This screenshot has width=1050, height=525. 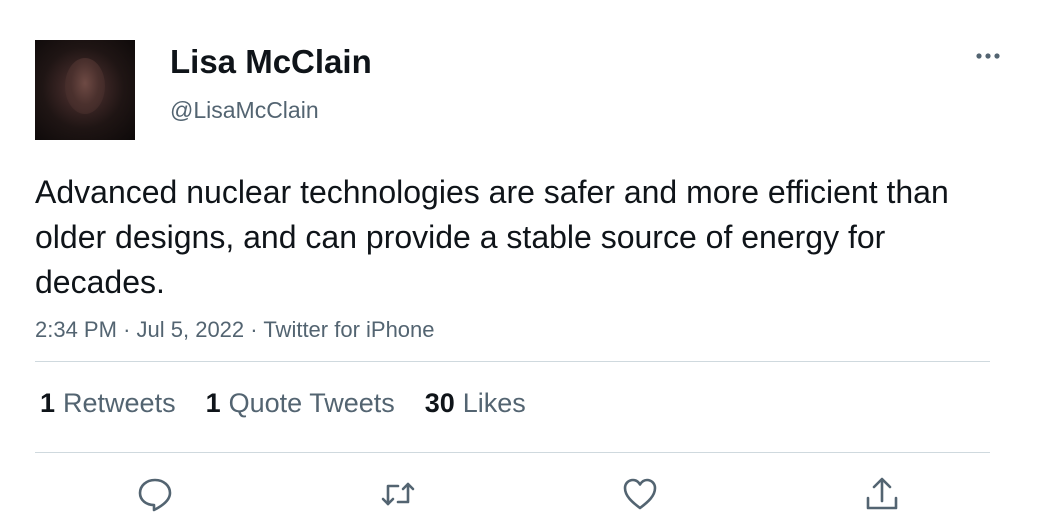 I want to click on likes-stat: 30 Likes, so click(x=475, y=403).